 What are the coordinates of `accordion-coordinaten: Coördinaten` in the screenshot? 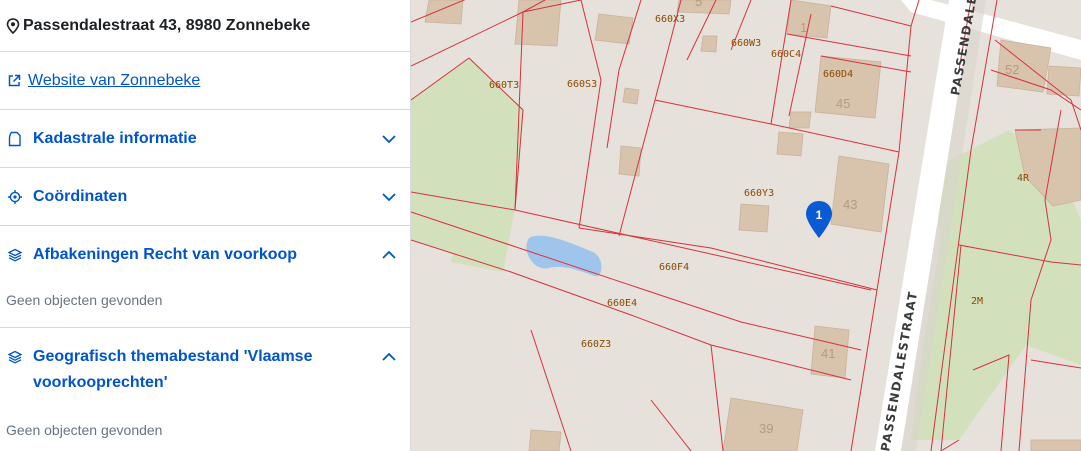 It's located at (205, 197).